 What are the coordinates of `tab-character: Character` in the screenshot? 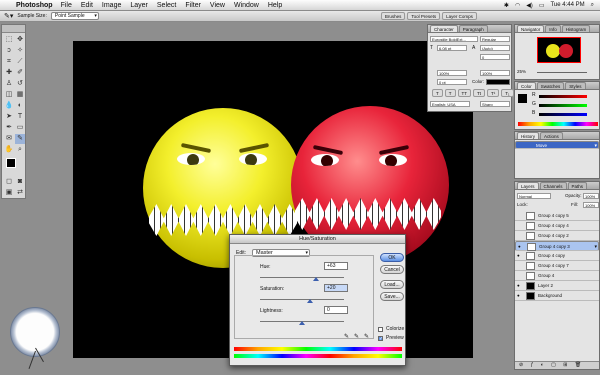 It's located at (444, 28).